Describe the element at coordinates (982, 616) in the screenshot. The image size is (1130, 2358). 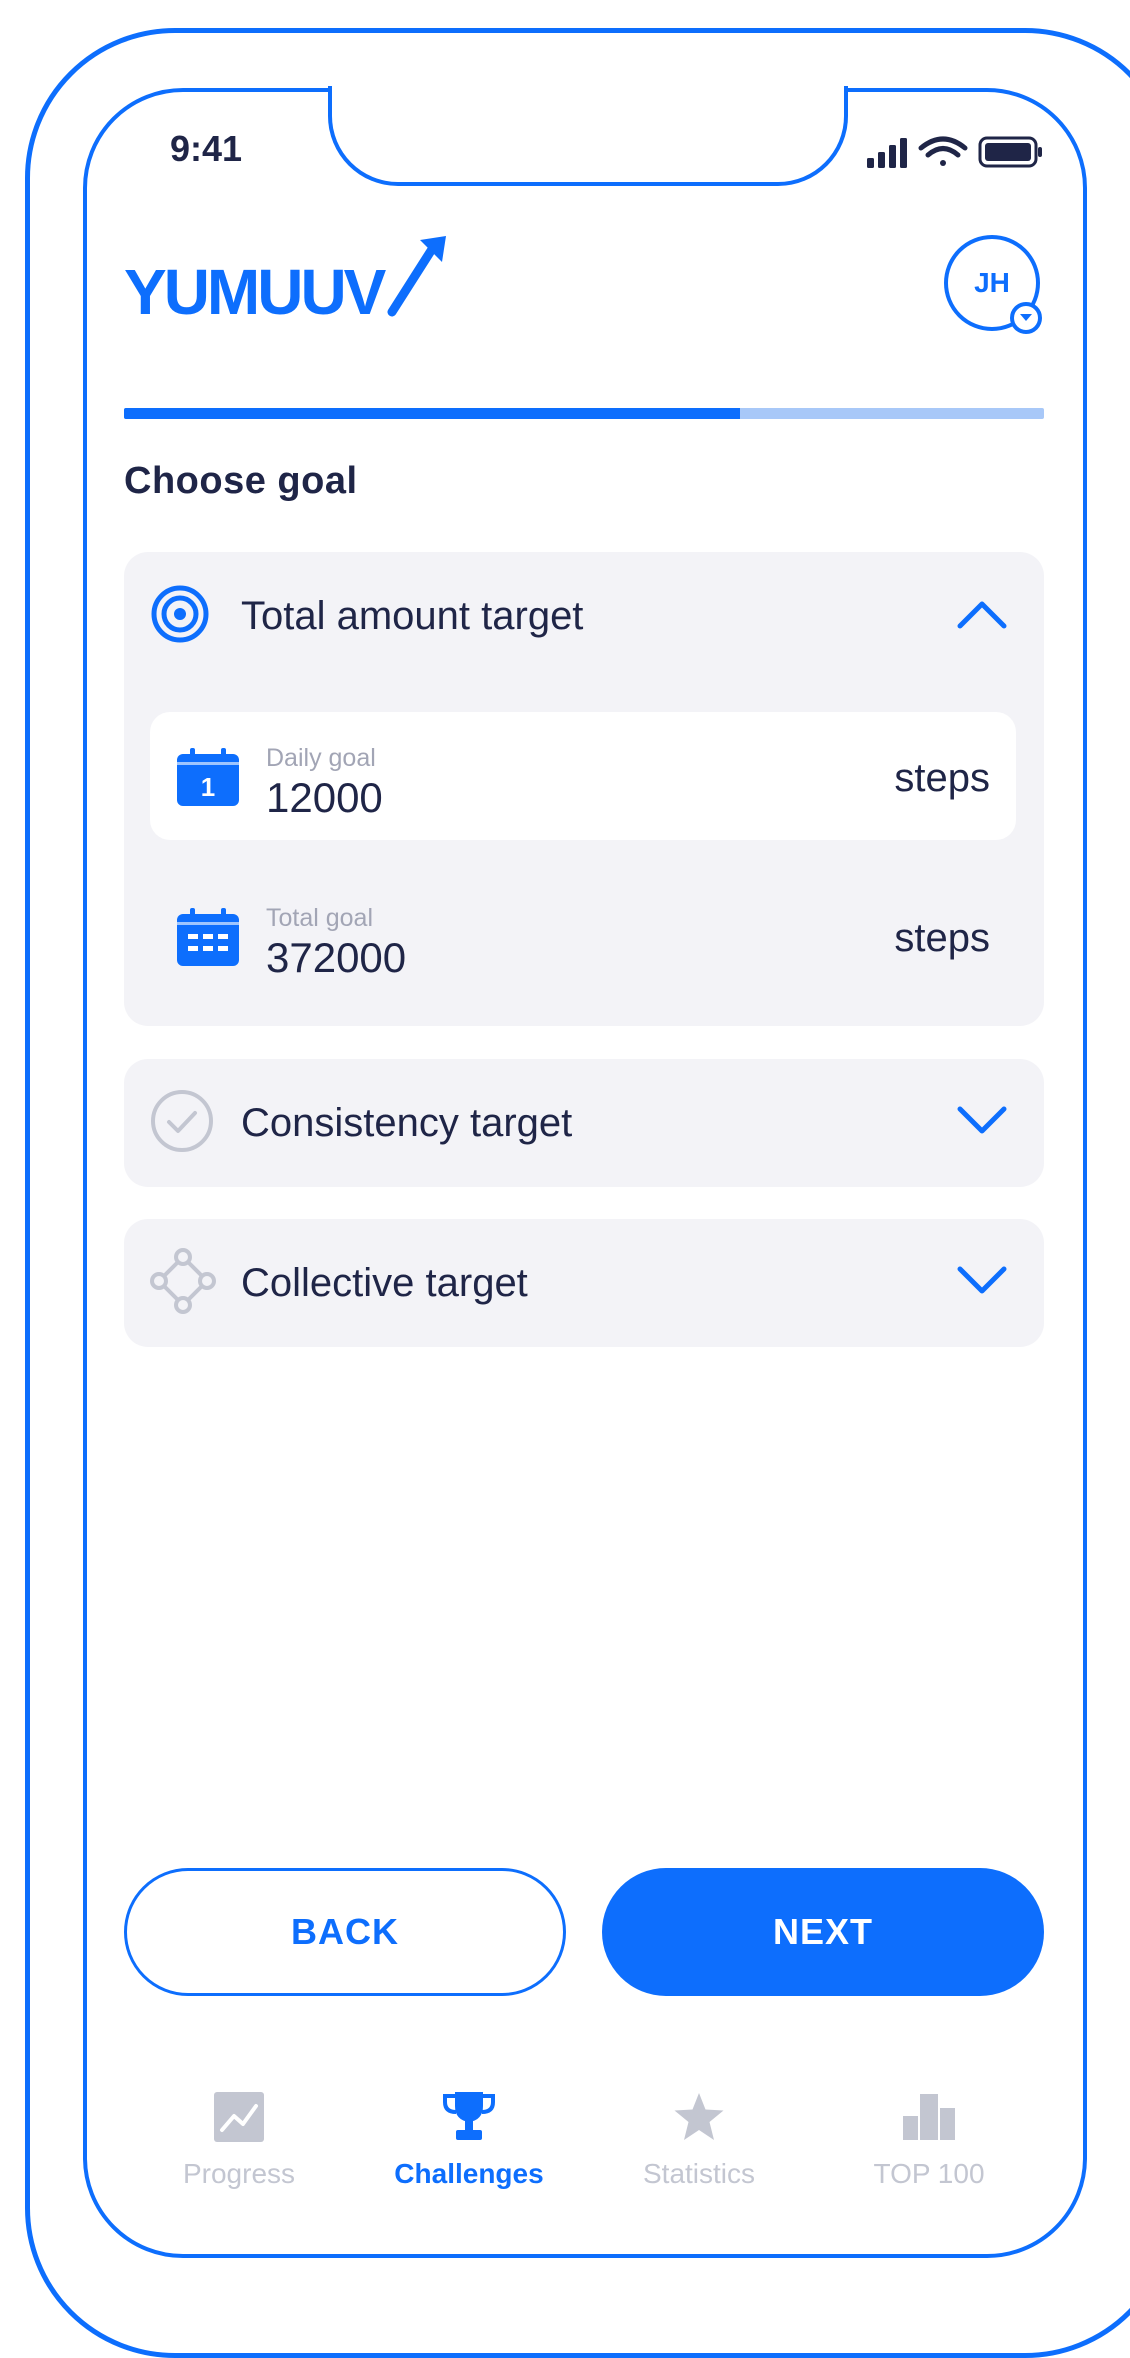
I see `chevron-up-icon` at that location.